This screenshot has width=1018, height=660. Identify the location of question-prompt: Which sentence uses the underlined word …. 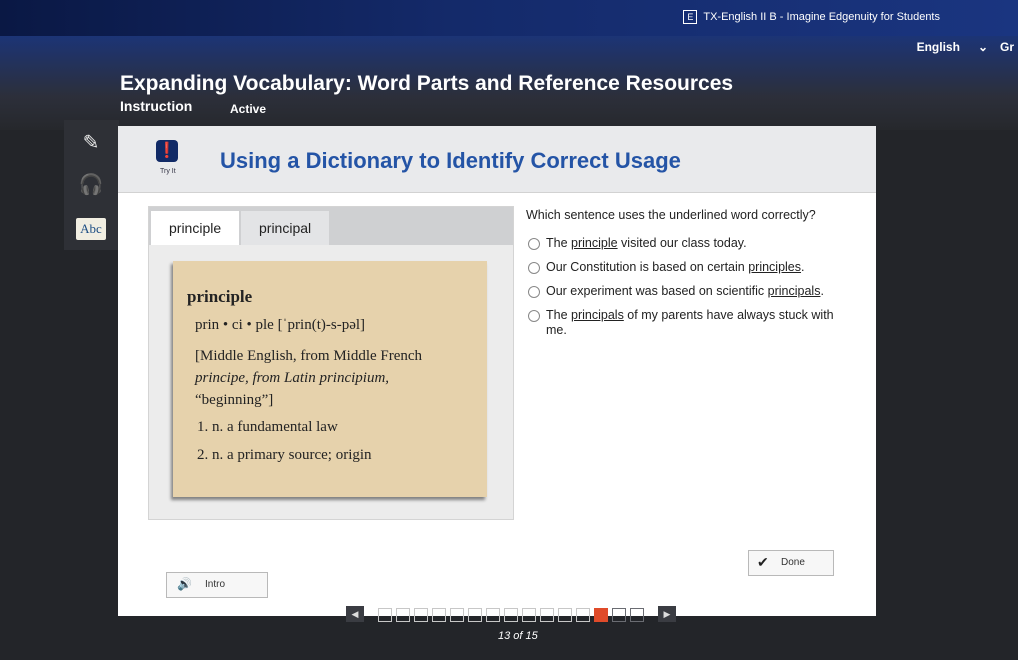
(671, 215).